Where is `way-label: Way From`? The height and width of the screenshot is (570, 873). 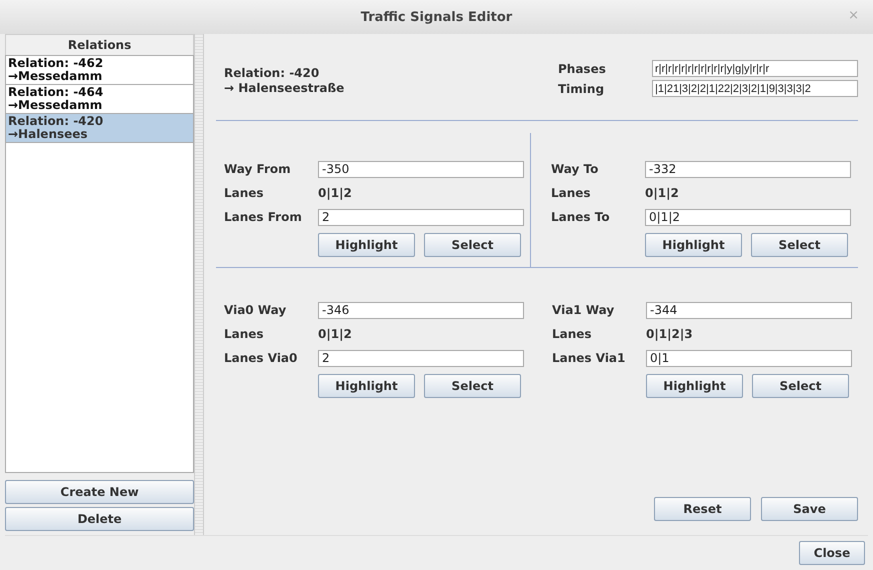 way-label: Way From is located at coordinates (258, 169).